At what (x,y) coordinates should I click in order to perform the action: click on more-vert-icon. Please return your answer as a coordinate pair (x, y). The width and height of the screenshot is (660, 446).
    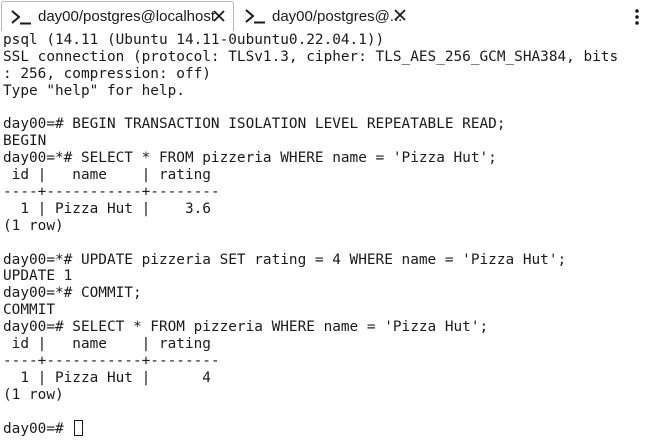
    Looking at the image, I should click on (637, 17).